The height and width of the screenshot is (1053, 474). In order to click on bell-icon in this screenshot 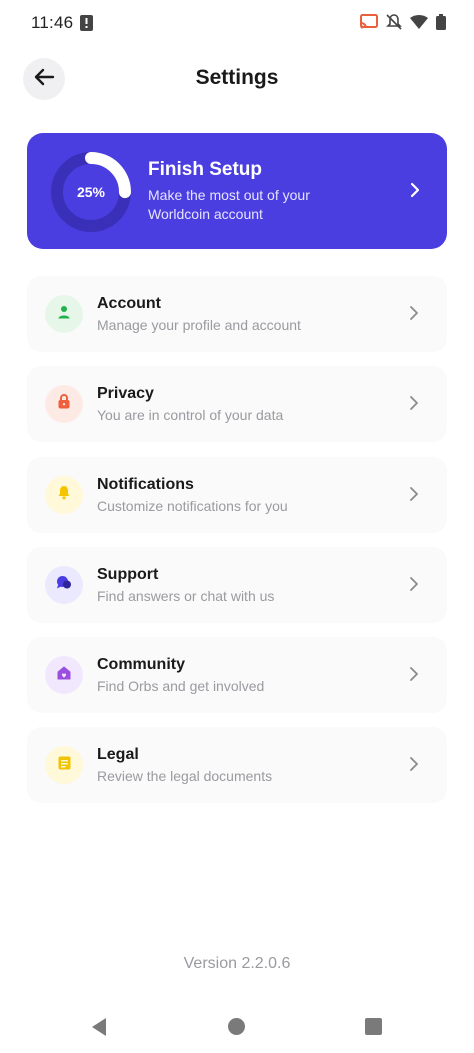, I will do `click(64, 495)`.